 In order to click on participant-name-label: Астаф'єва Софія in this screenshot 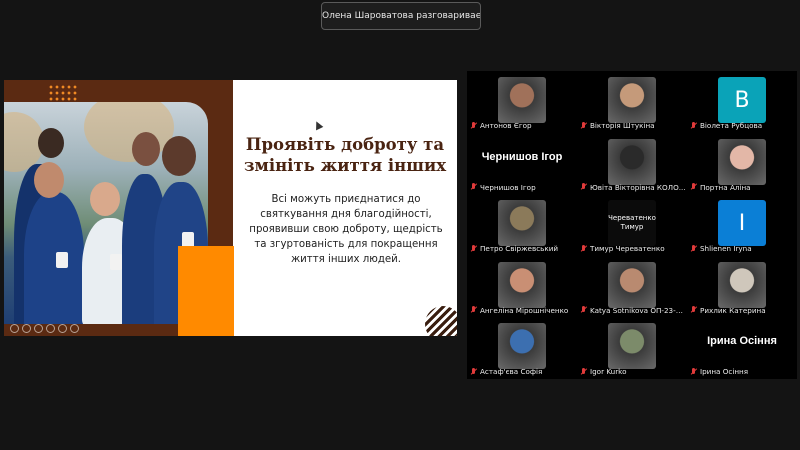, I will do `click(523, 372)`.